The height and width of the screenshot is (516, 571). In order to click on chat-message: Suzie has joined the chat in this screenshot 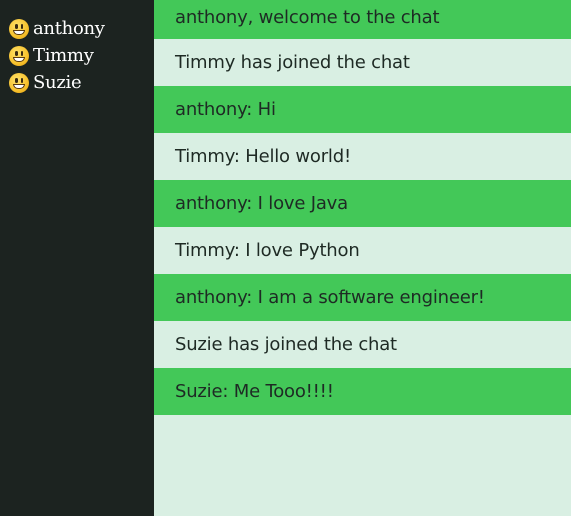, I will do `click(362, 344)`.